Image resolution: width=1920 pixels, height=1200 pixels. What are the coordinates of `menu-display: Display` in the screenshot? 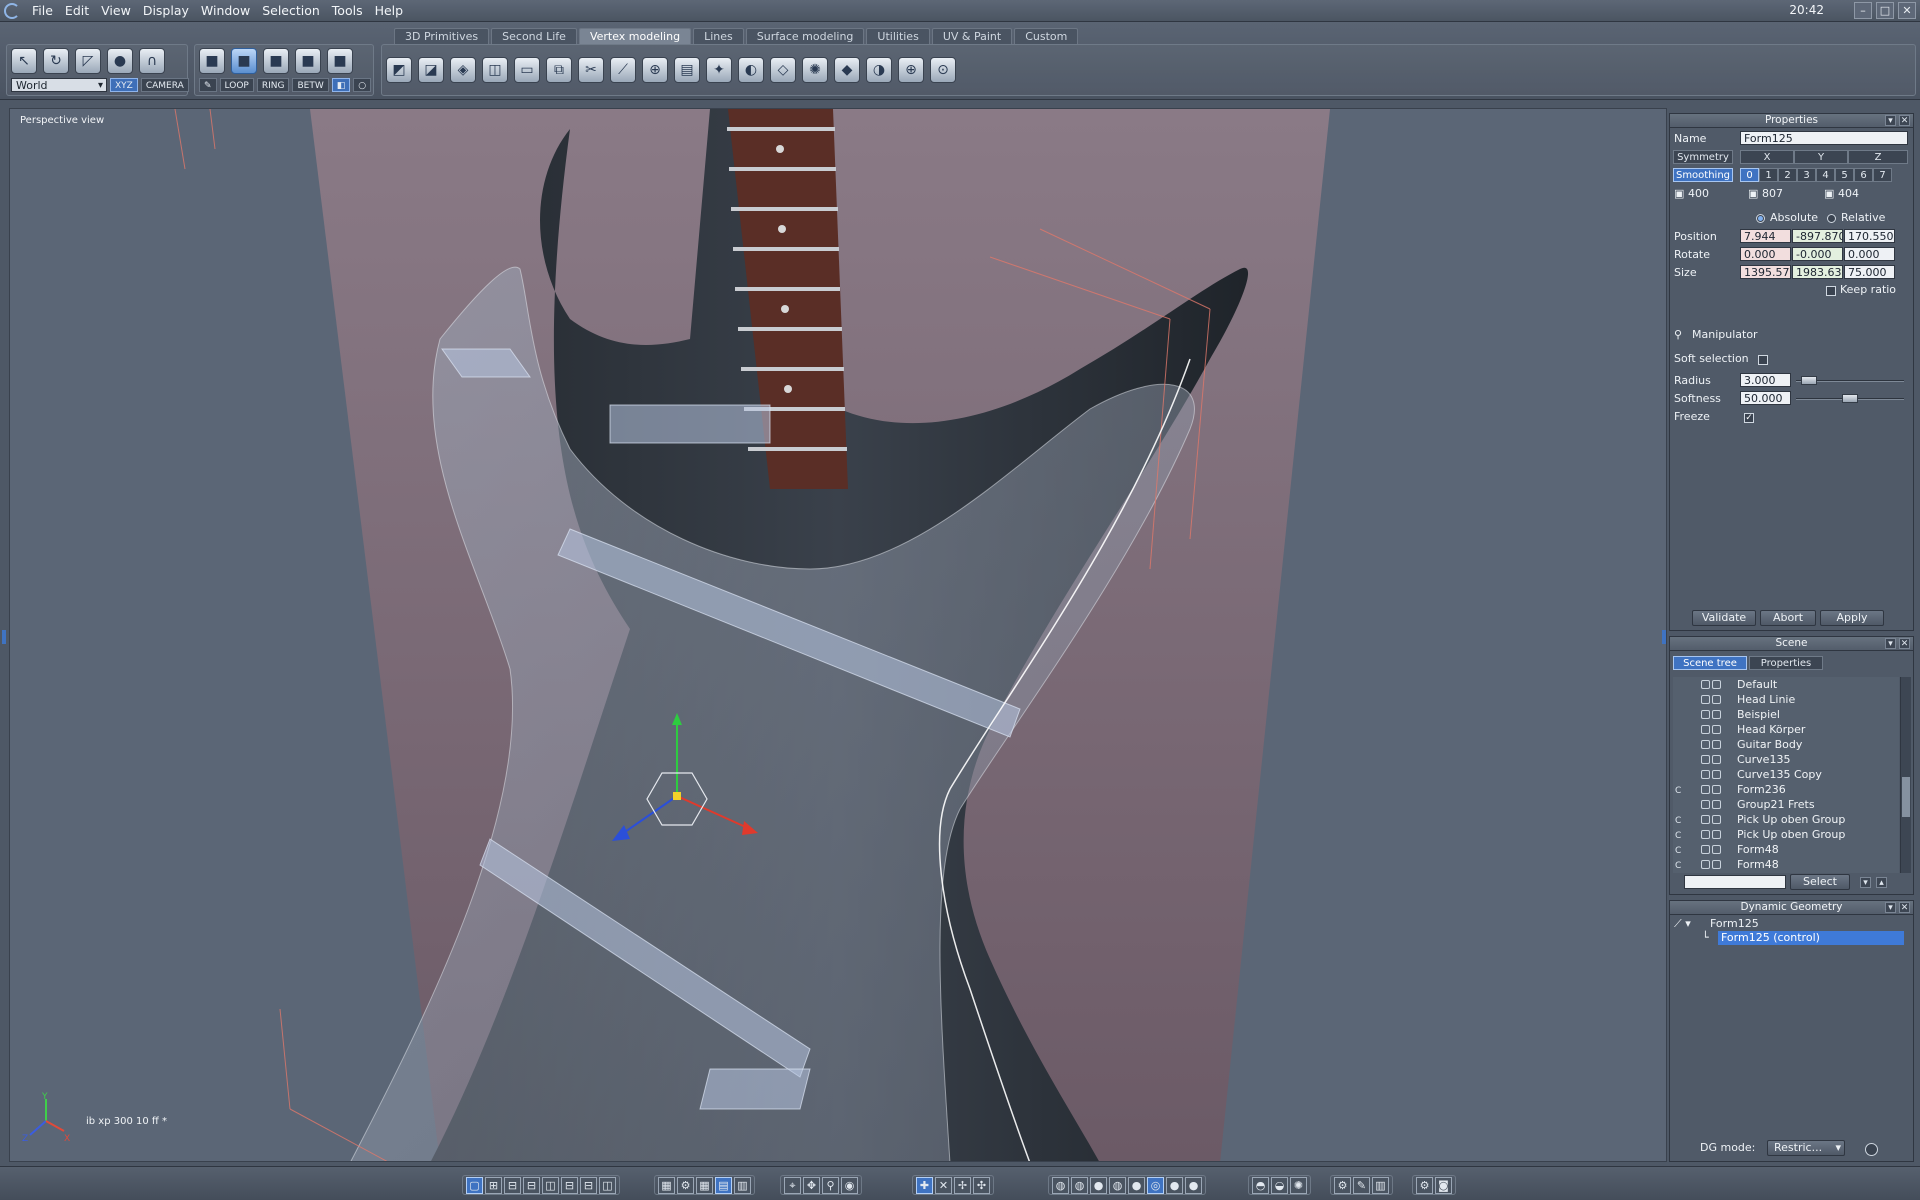 It's located at (166, 10).